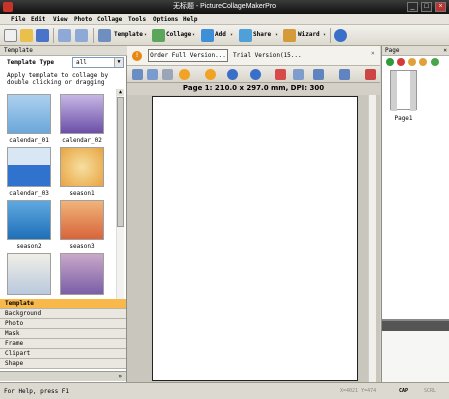  Describe the element at coordinates (137, 19) in the screenshot. I see `menu-tools: Tools` at that location.